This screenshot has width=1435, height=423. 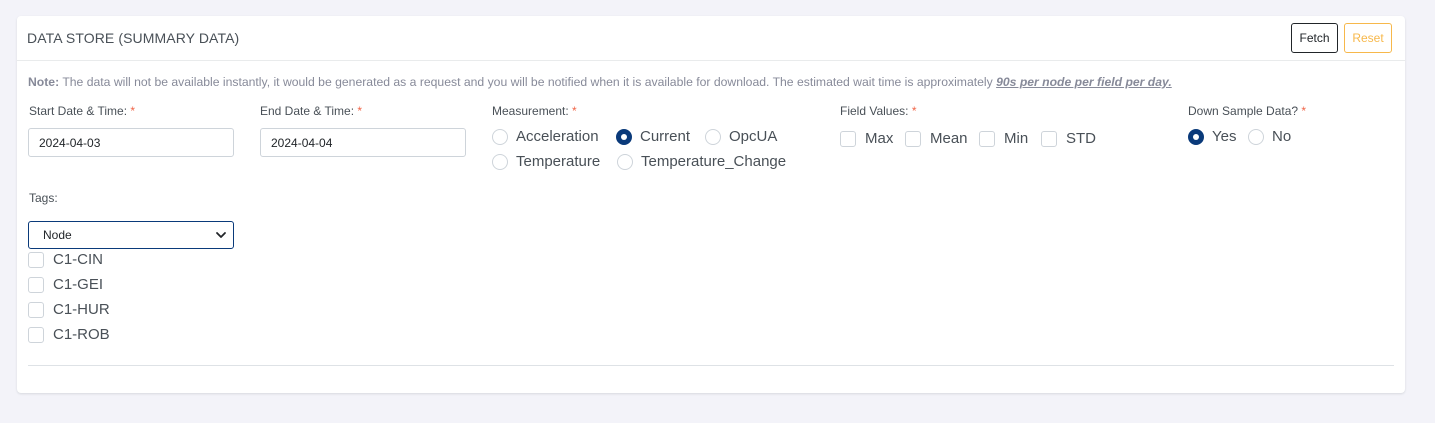 I want to click on end-date-input, so click(x=363, y=142).